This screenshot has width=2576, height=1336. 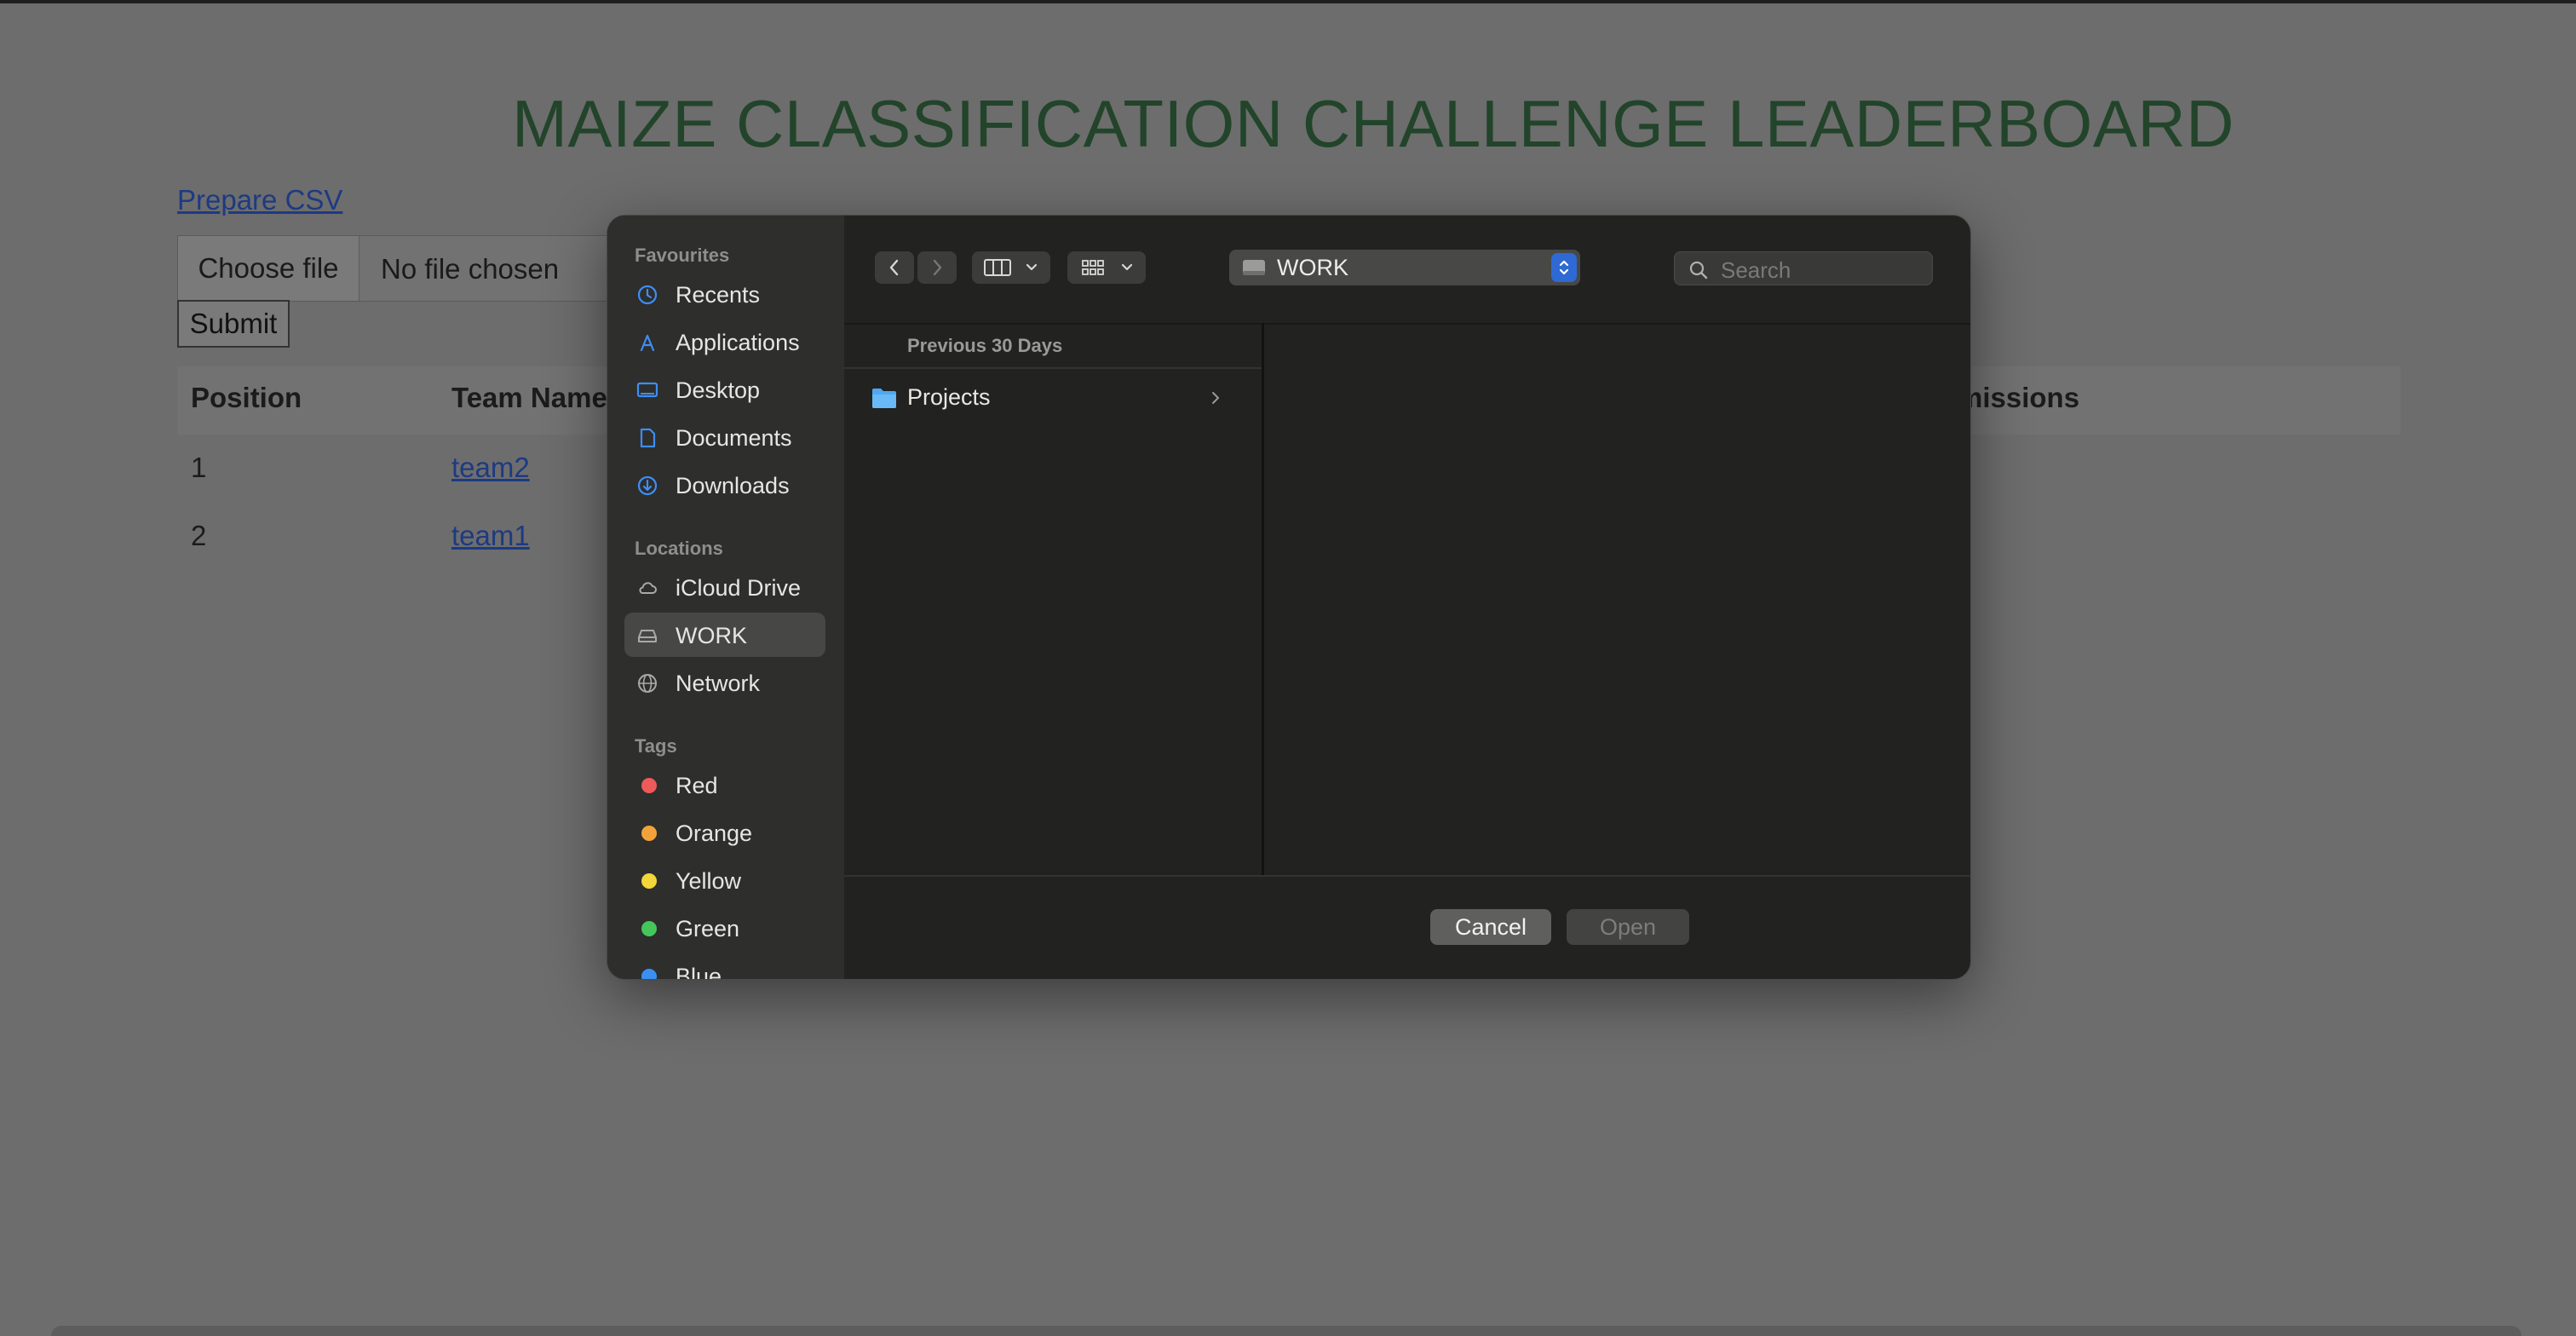 What do you see at coordinates (648, 295) in the screenshot?
I see `clock-icon` at bounding box center [648, 295].